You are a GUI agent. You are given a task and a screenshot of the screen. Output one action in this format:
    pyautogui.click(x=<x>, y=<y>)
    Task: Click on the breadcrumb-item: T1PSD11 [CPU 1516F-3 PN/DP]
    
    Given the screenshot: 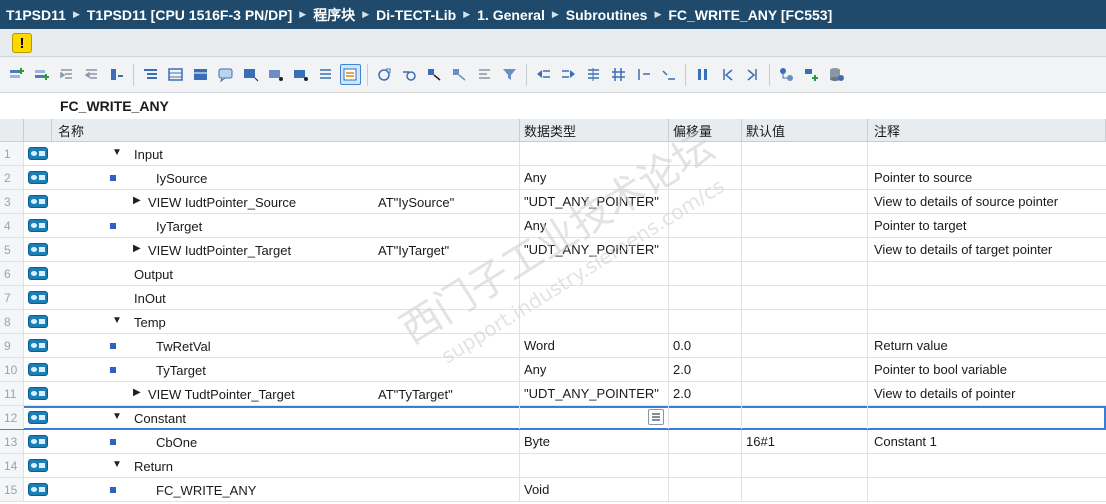 What is the action you would take?
    pyautogui.click(x=189, y=15)
    